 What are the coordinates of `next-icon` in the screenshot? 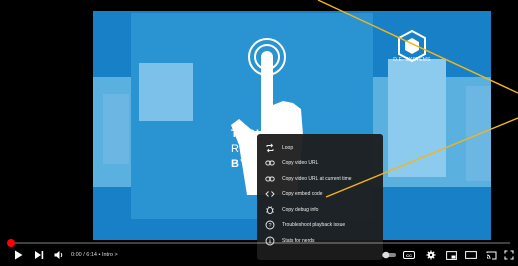 It's located at (39, 255).